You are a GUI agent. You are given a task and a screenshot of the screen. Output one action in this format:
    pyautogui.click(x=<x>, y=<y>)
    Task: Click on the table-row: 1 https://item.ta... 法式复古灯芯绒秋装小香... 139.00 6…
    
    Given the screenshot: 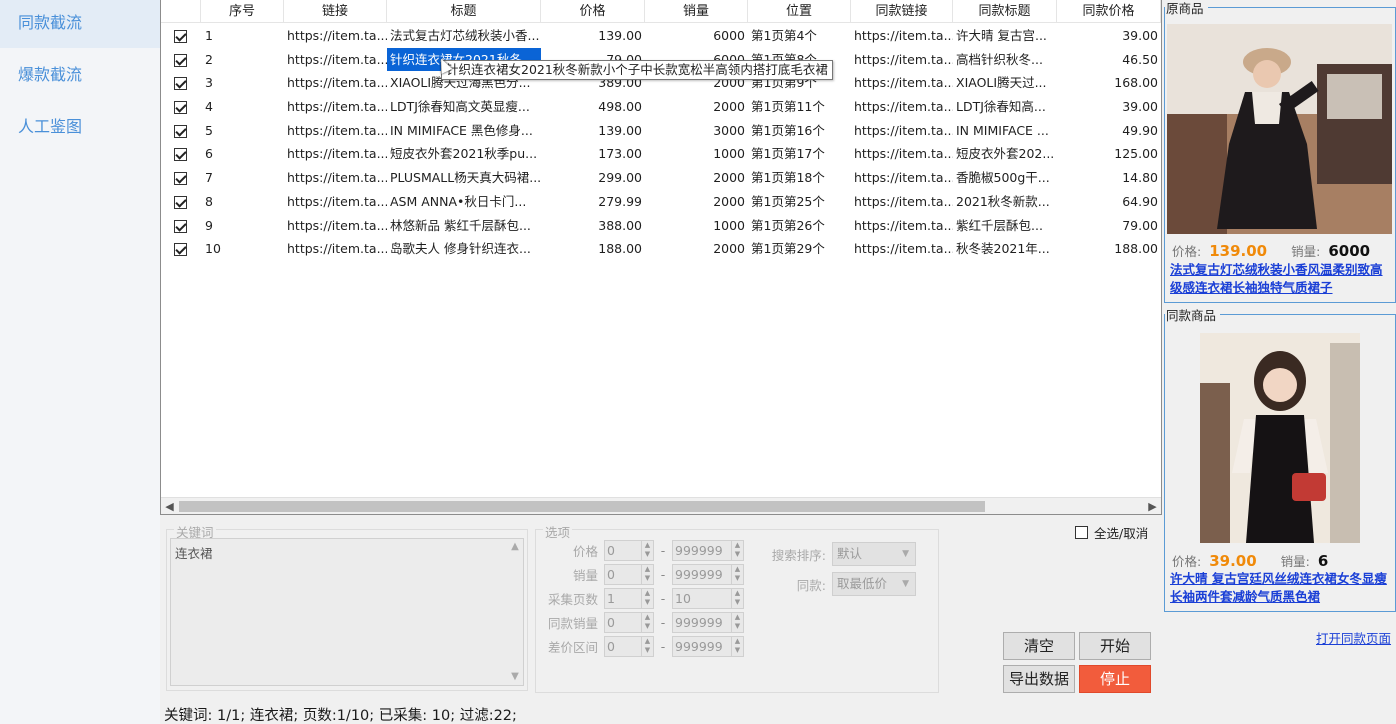 What is the action you would take?
    pyautogui.click(x=661, y=36)
    